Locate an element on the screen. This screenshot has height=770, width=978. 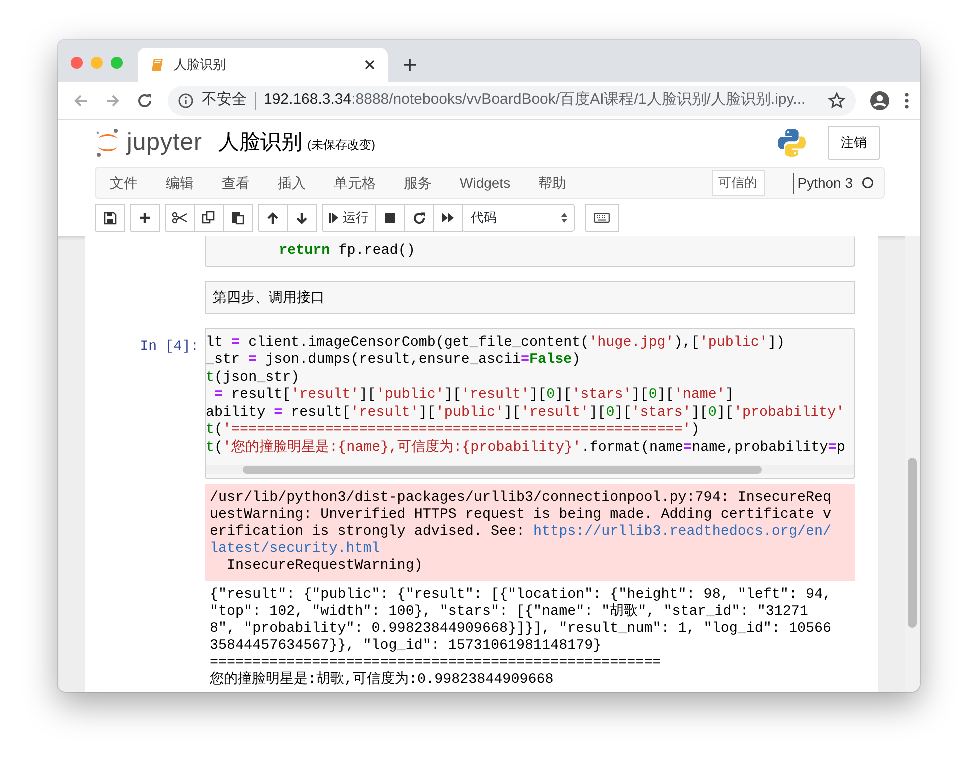
stop-icon is located at coordinates (390, 218).